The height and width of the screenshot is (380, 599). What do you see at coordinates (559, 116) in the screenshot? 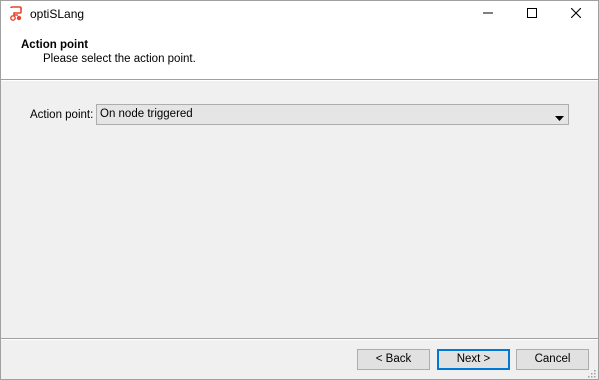
I see `chevron-down-icon` at bounding box center [559, 116].